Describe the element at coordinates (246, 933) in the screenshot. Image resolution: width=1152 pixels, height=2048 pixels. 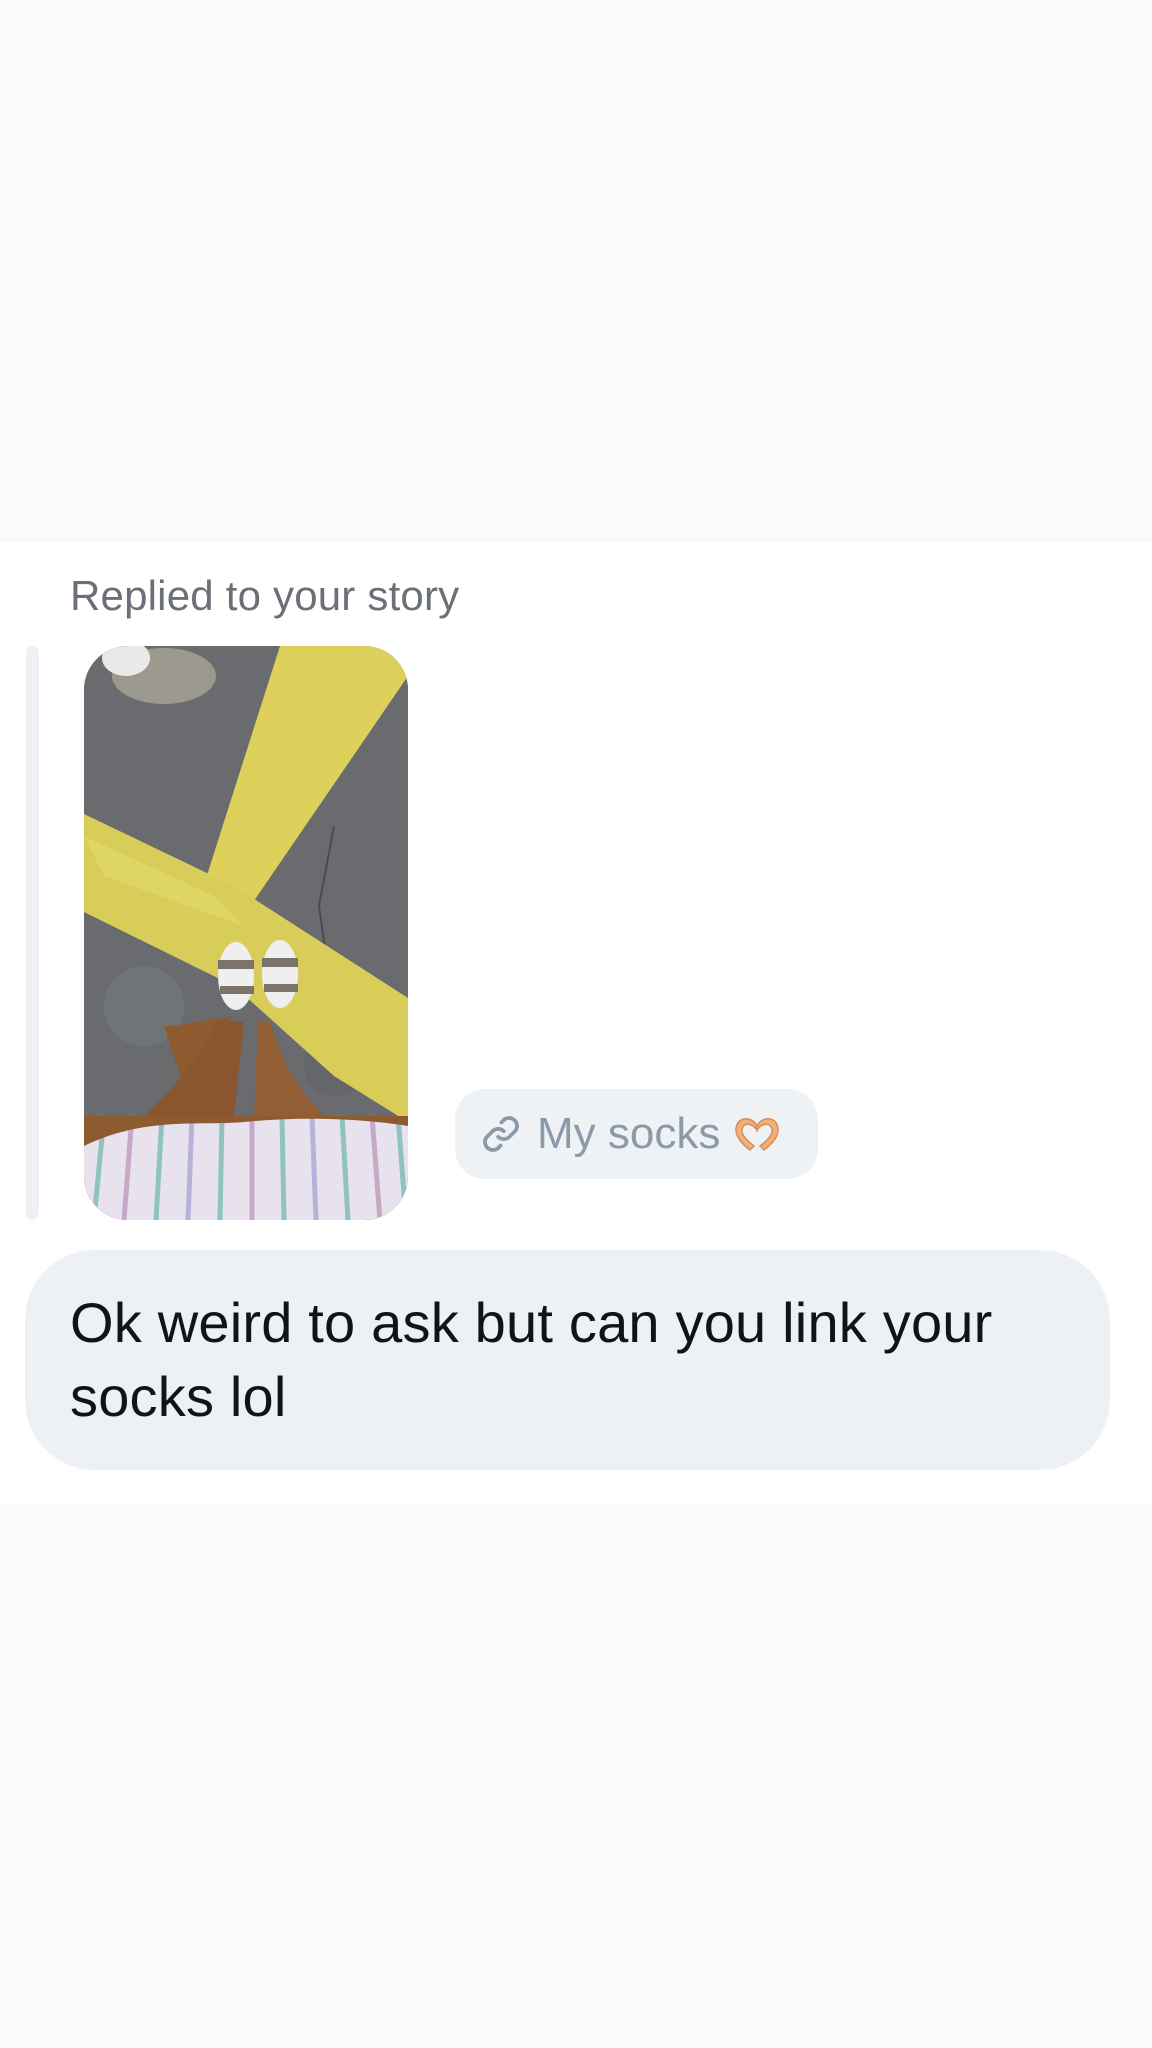
I see `story-thumbnail` at that location.